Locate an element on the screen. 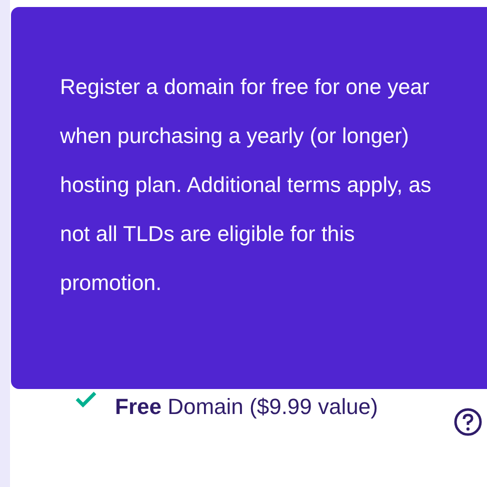  help-icon is located at coordinates (468, 422).